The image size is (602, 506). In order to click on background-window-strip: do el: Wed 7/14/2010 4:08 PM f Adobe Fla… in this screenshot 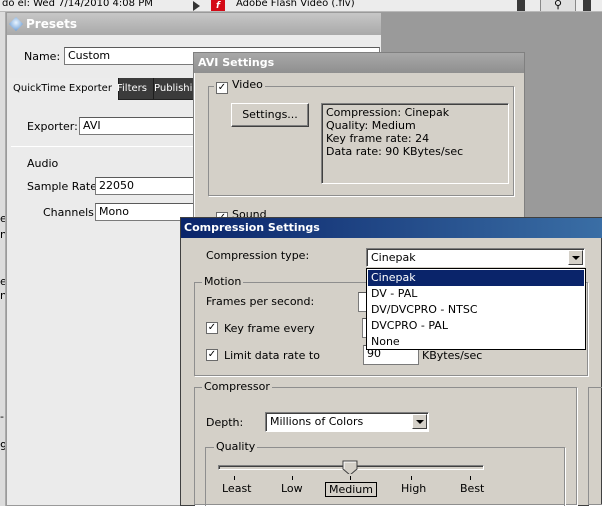, I will do `click(301, 6)`.